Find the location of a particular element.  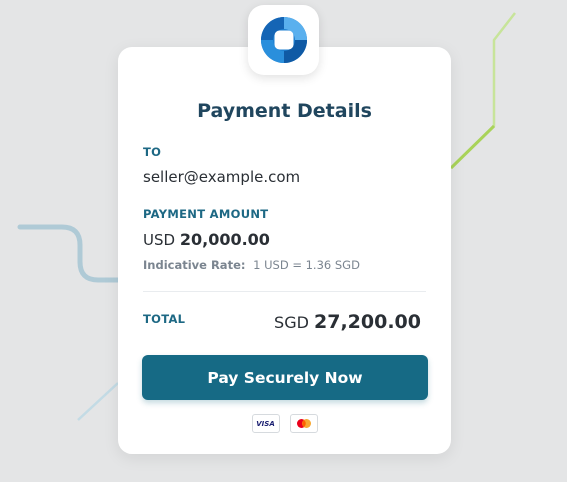

logo-icon is located at coordinates (283, 40).